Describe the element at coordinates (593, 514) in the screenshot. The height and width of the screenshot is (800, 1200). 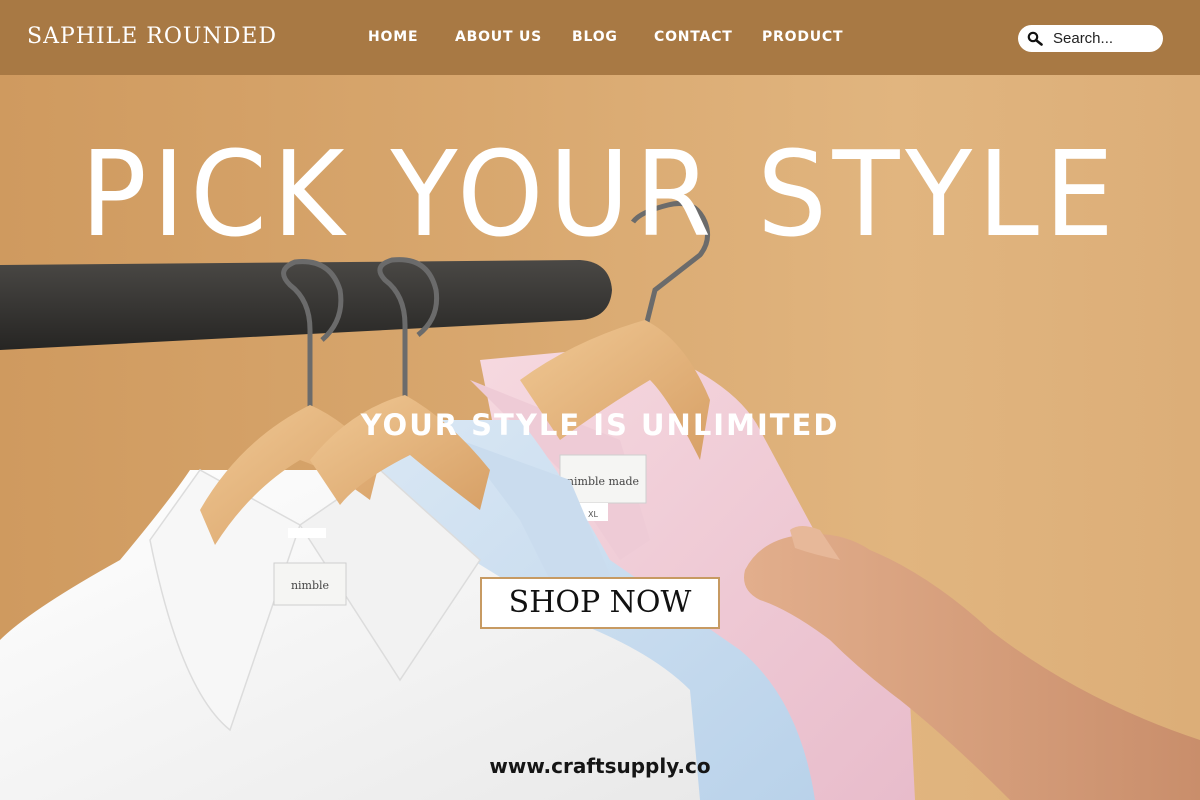
I see `pink-shirt-size-label: XL` at that location.